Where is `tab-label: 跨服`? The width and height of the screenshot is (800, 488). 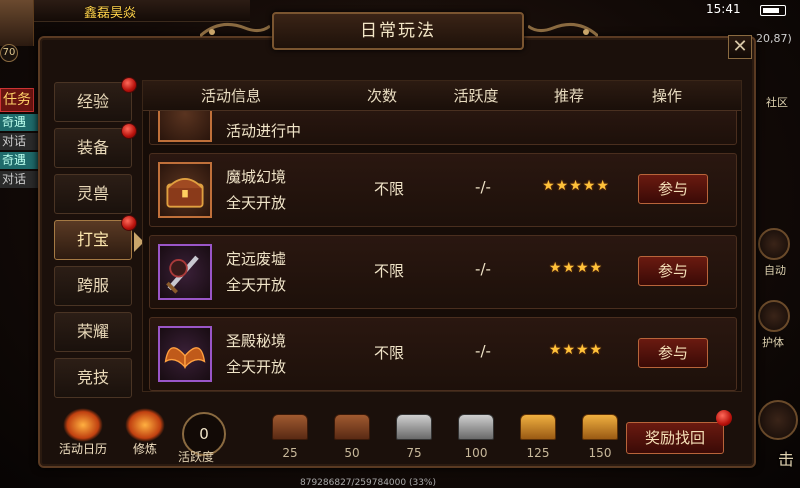 tab-label: 跨服 is located at coordinates (92, 285).